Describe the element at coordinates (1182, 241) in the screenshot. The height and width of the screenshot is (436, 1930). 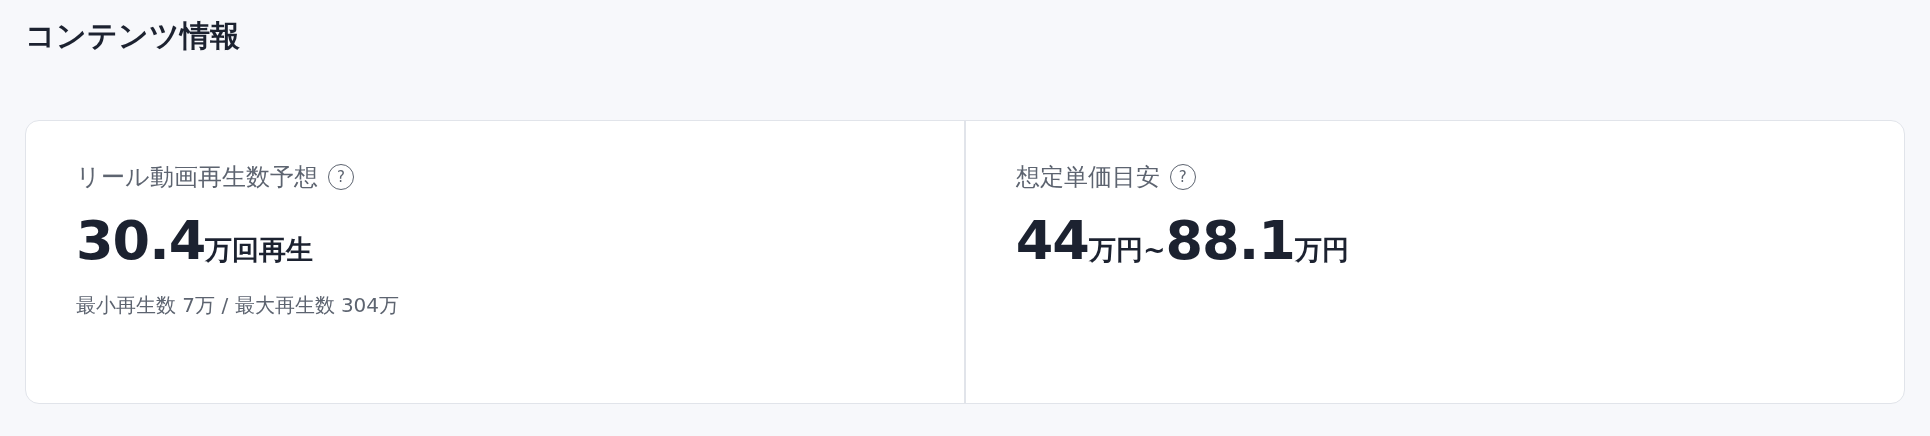
I see `metric-value: 44万円~88.1万円` at that location.